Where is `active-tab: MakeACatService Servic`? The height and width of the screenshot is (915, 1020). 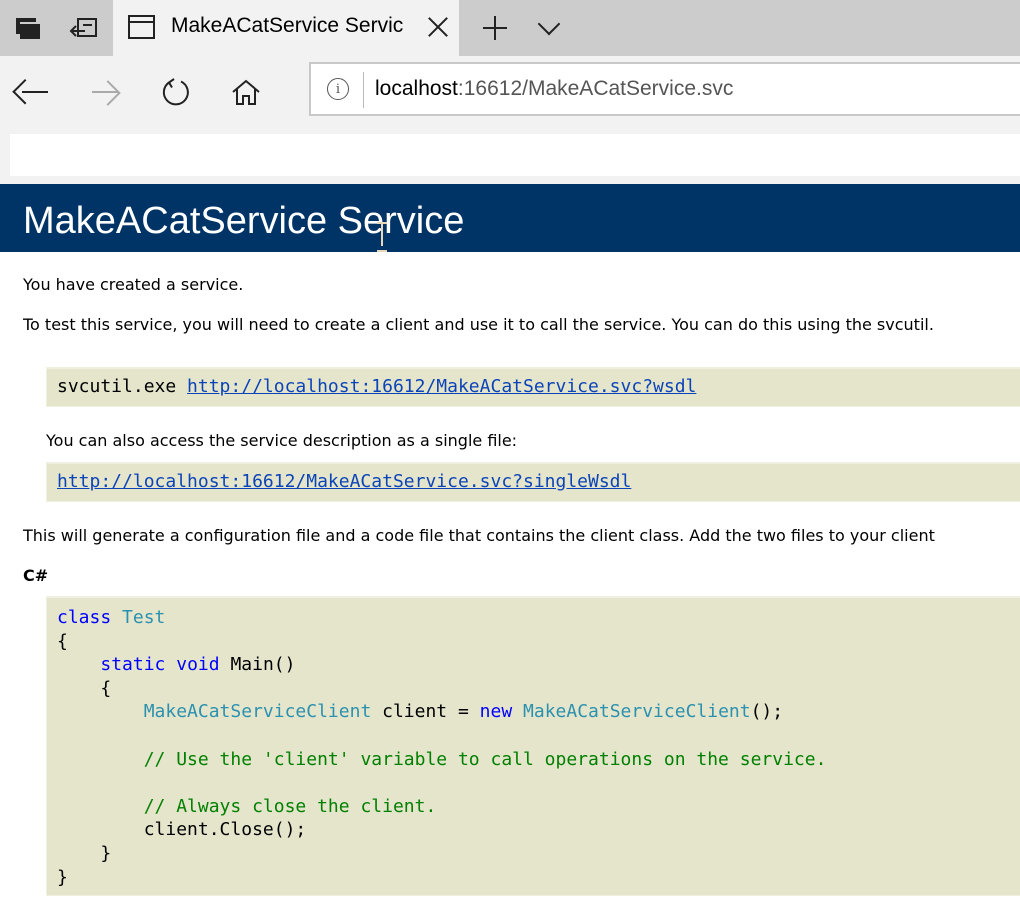 active-tab: MakeACatService Servic is located at coordinates (286, 28).